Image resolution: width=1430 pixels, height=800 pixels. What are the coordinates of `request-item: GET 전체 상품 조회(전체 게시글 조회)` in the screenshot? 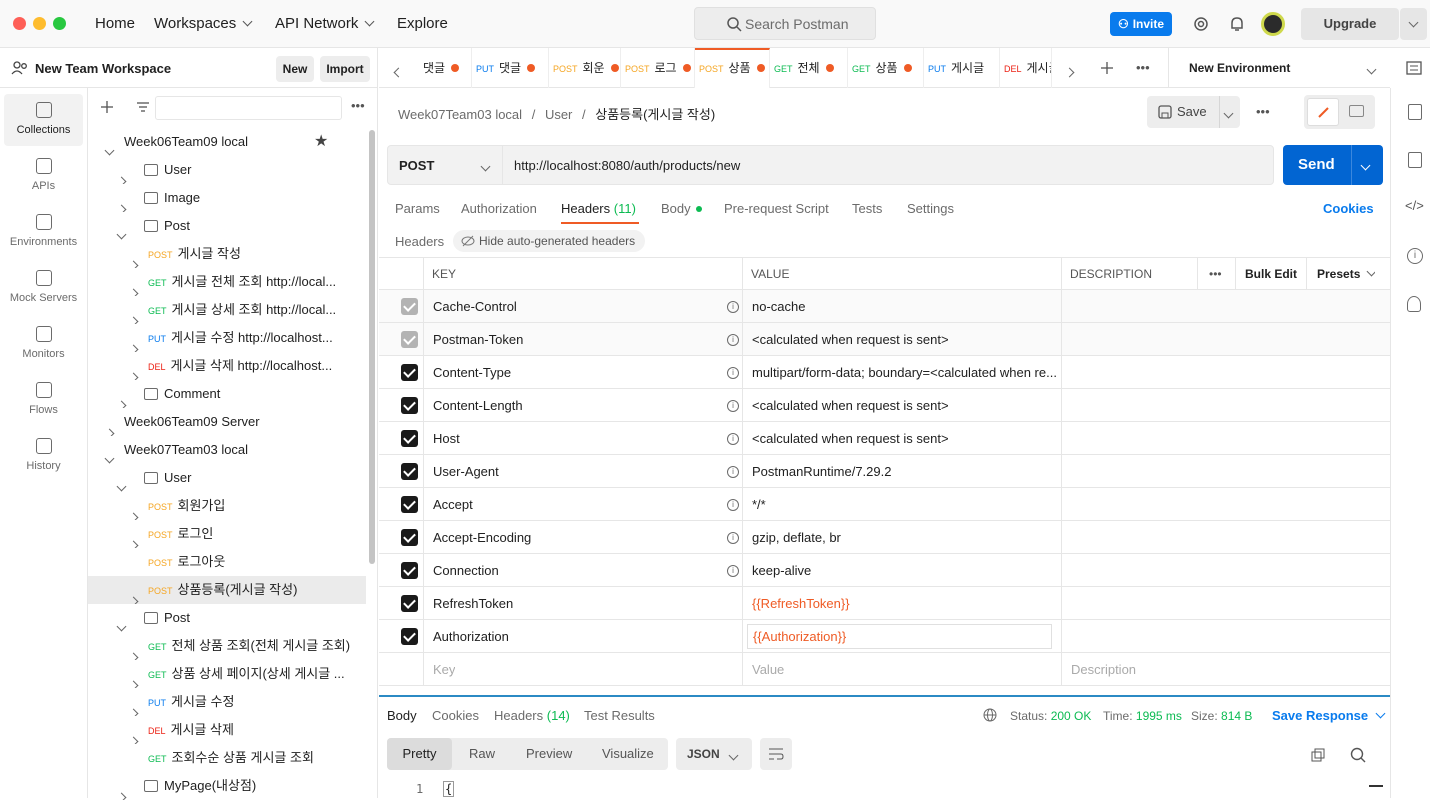 It's located at (227, 646).